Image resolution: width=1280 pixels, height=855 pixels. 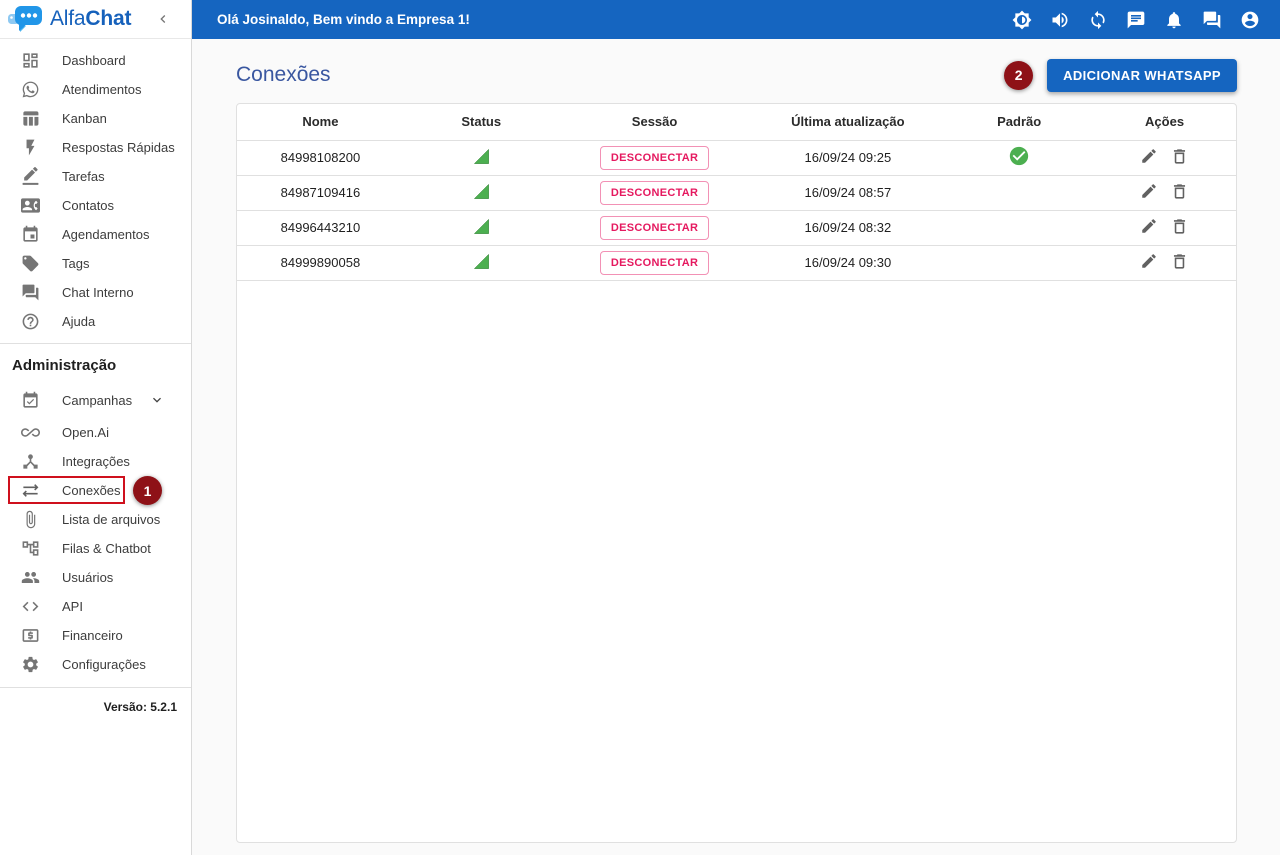 What do you see at coordinates (30, 520) in the screenshot?
I see `attachment-icon` at bounding box center [30, 520].